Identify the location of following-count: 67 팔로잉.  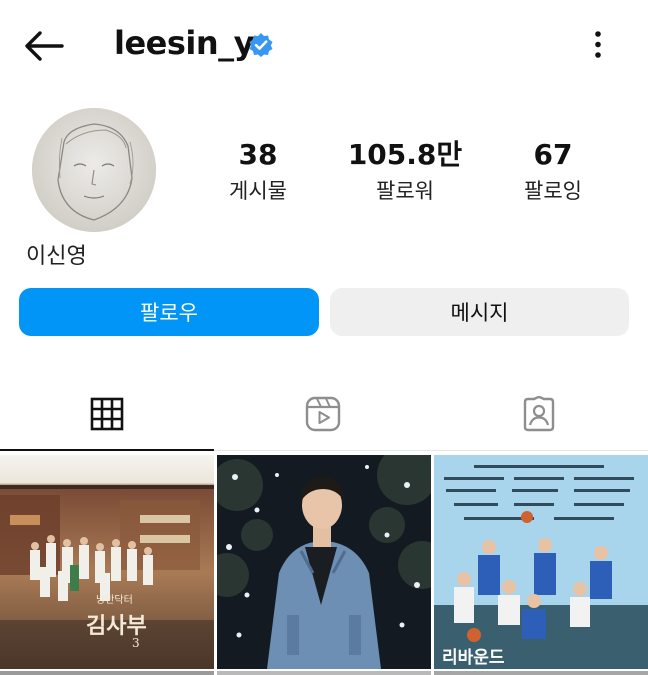
(553, 172).